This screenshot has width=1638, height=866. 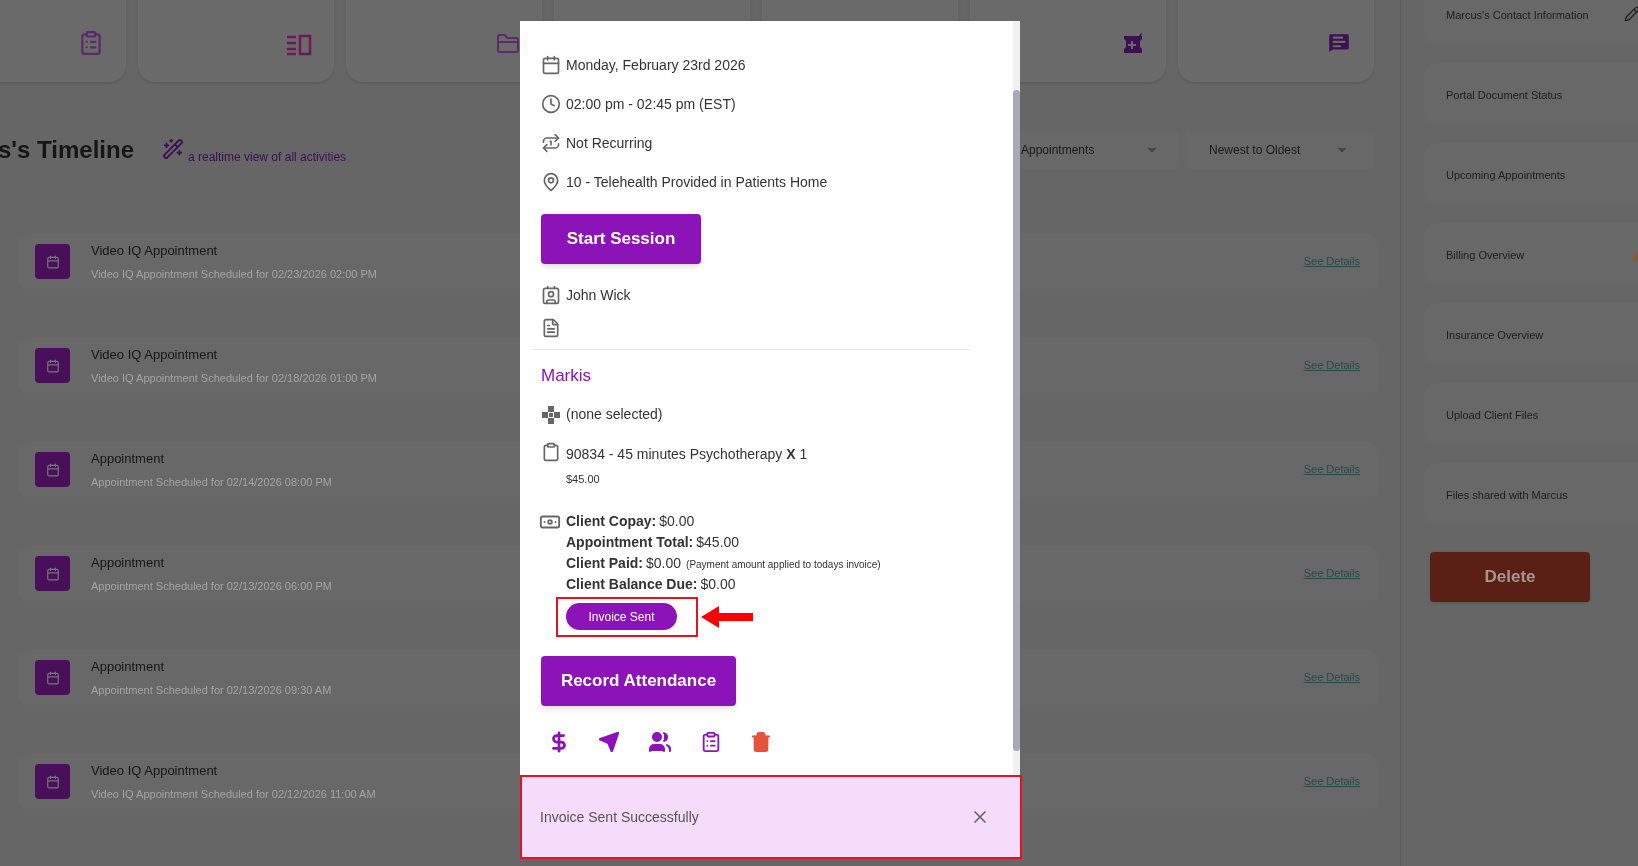 I want to click on location-icon, so click(x=551, y=182).